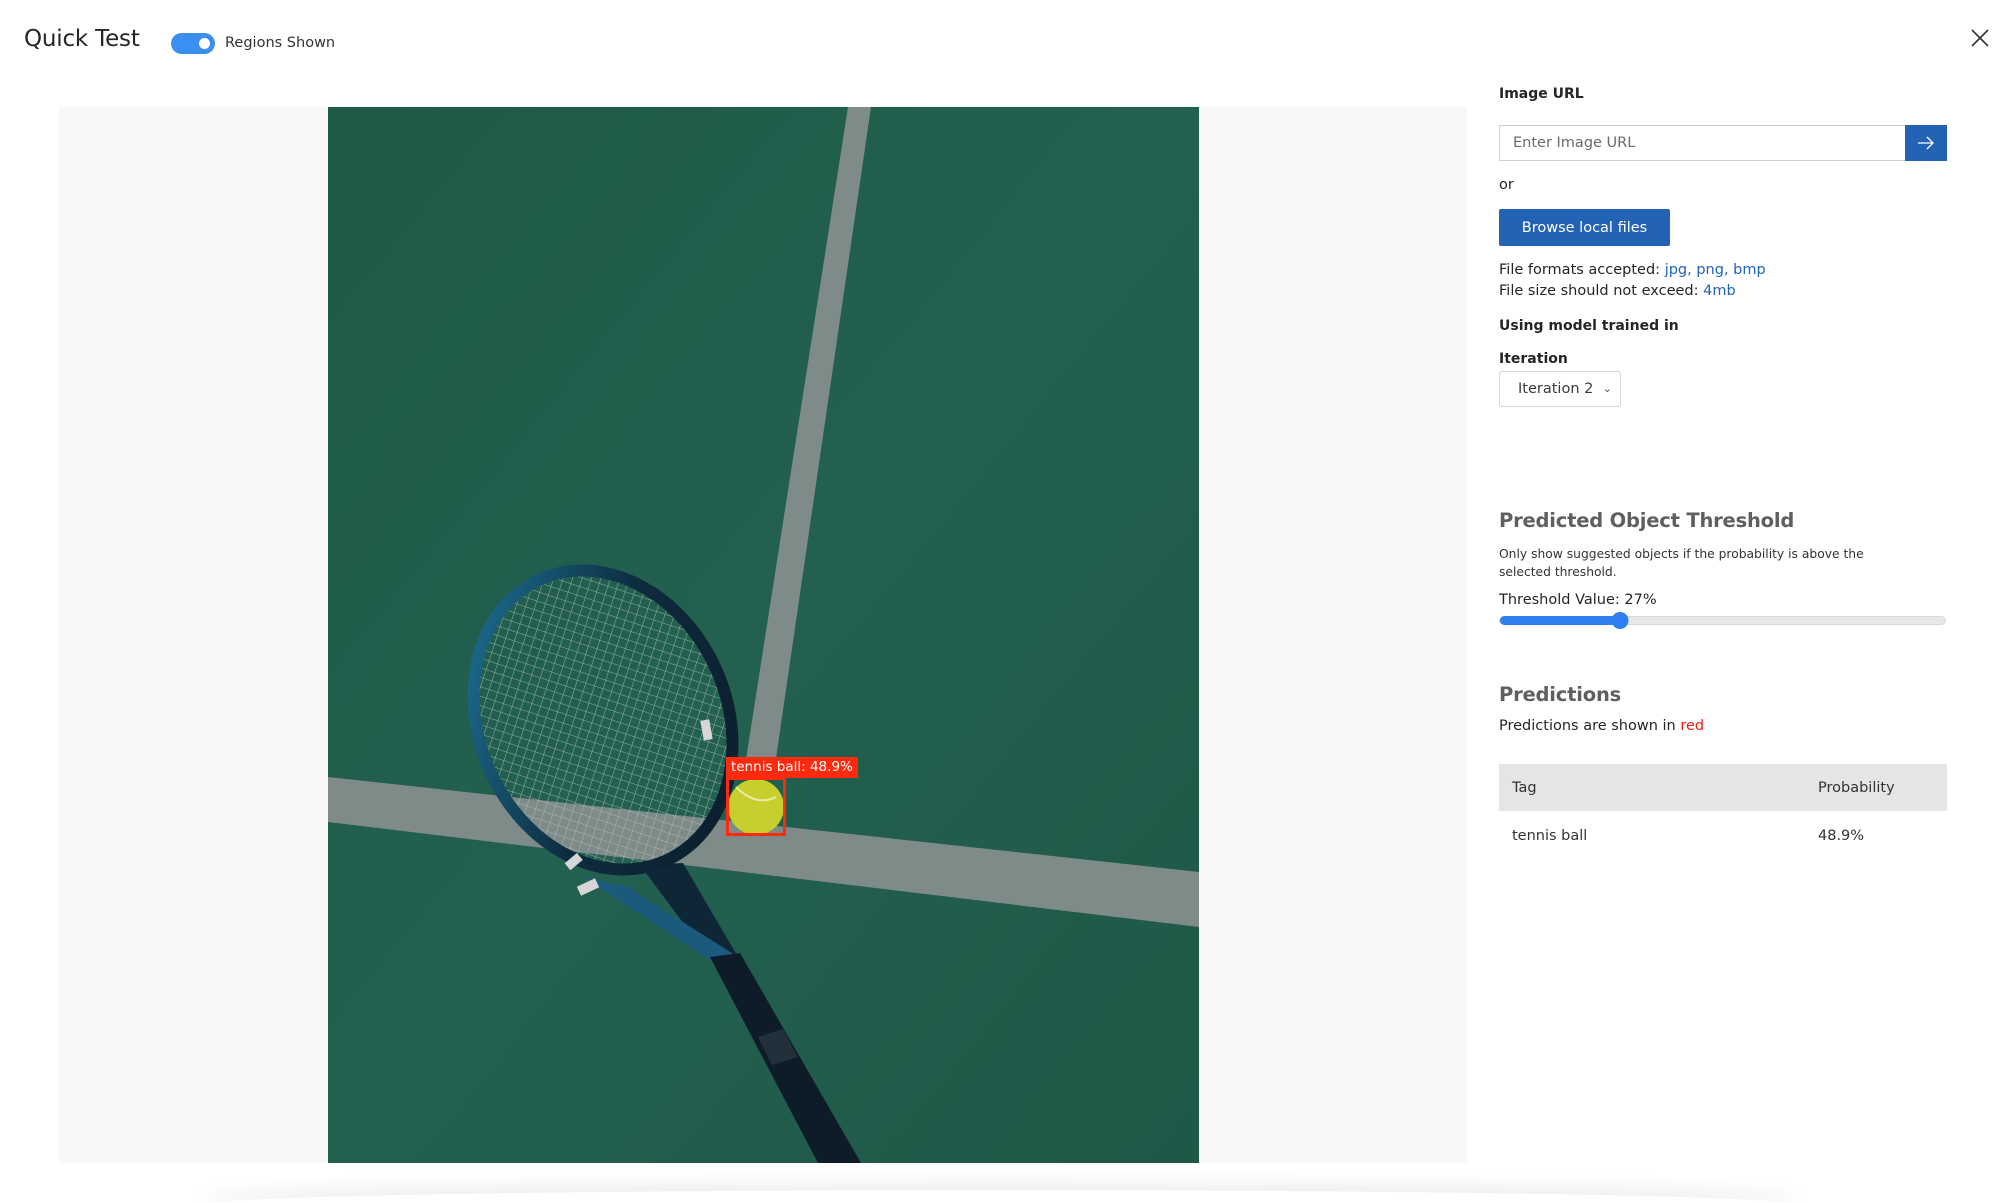 Image resolution: width=2000 pixels, height=1203 pixels. I want to click on cell-tag: tennis ball, so click(1550, 836).